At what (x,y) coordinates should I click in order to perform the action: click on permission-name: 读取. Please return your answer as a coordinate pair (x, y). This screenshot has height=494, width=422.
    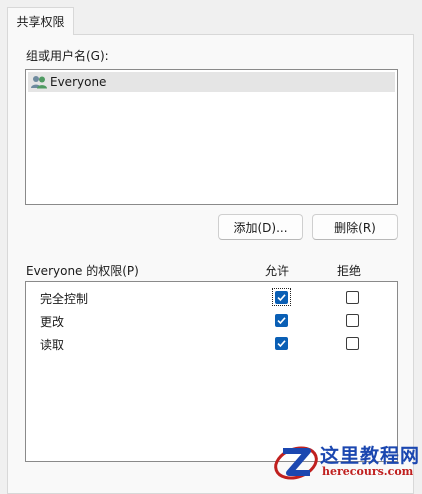
    Looking at the image, I should click on (52, 345).